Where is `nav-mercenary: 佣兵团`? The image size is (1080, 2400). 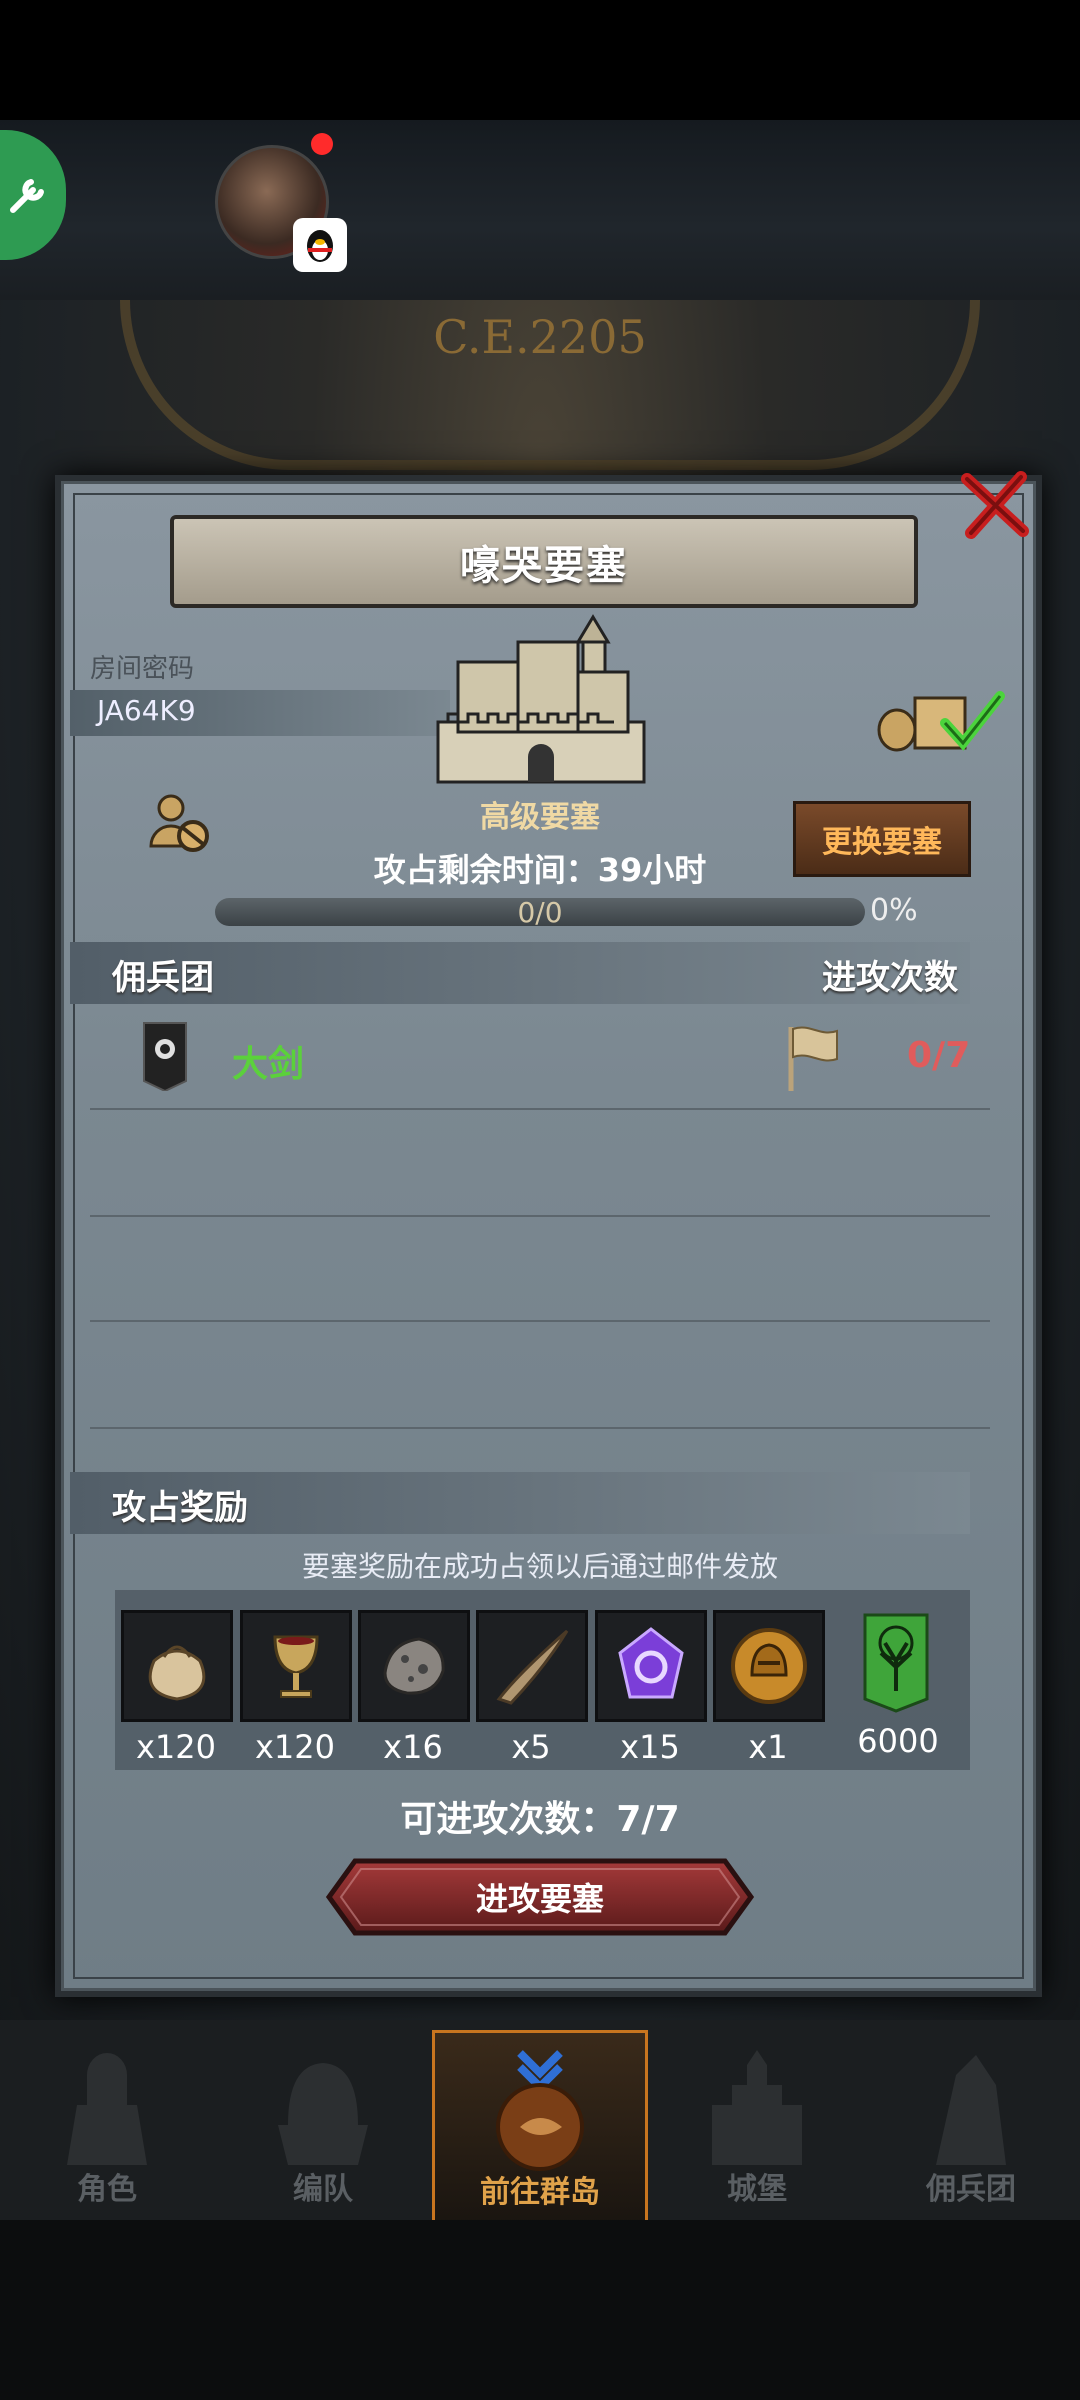 nav-mercenary: 佣兵团 is located at coordinates (971, 2125).